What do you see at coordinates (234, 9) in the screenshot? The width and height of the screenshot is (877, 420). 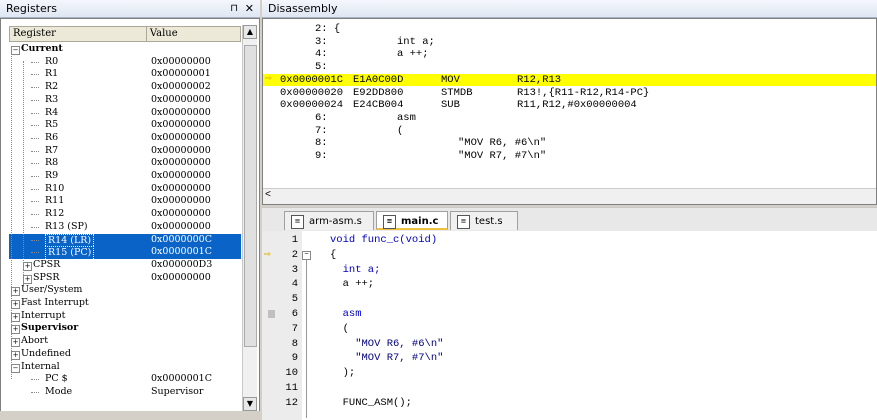 I see `pin-icon: ⊓` at bounding box center [234, 9].